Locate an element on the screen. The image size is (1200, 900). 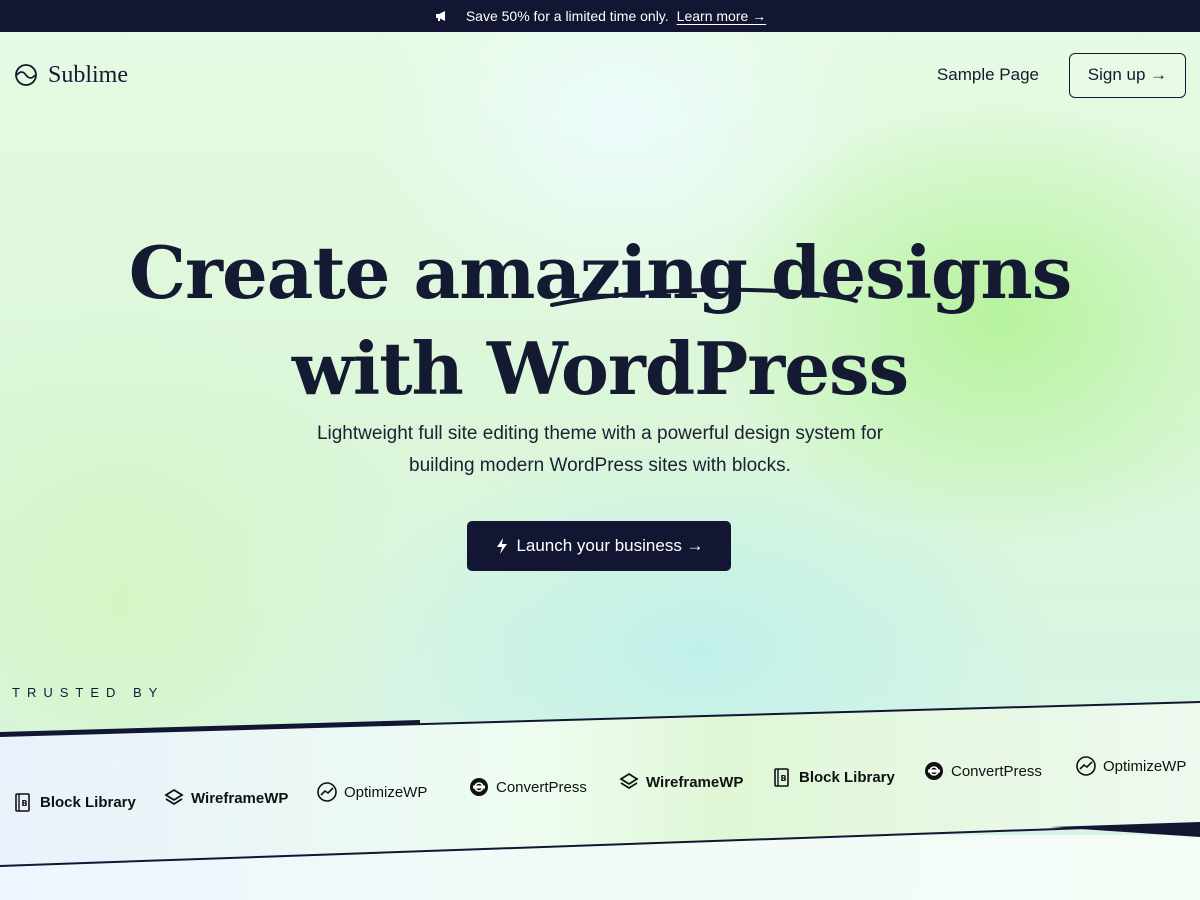
main-nav: Sample Page Sign up → is located at coordinates (1061, 75).